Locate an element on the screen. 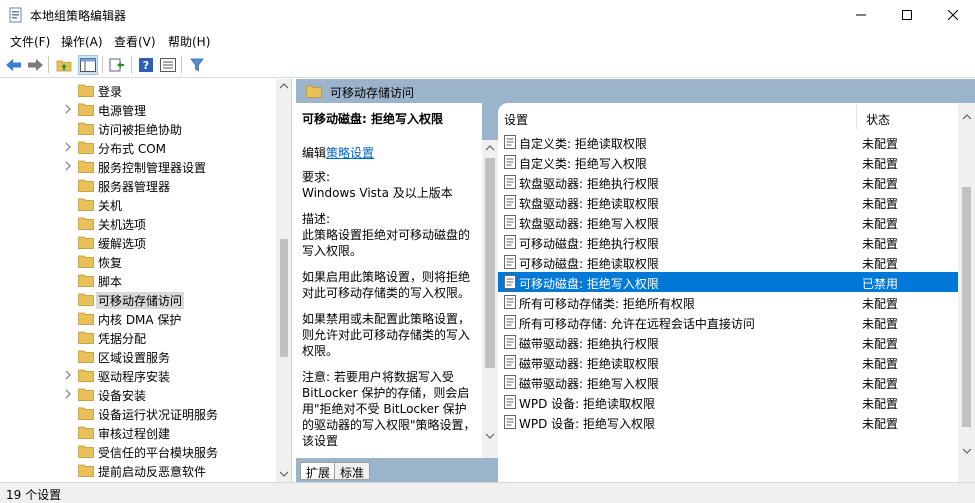  back-arrow-icon is located at coordinates (13, 65).